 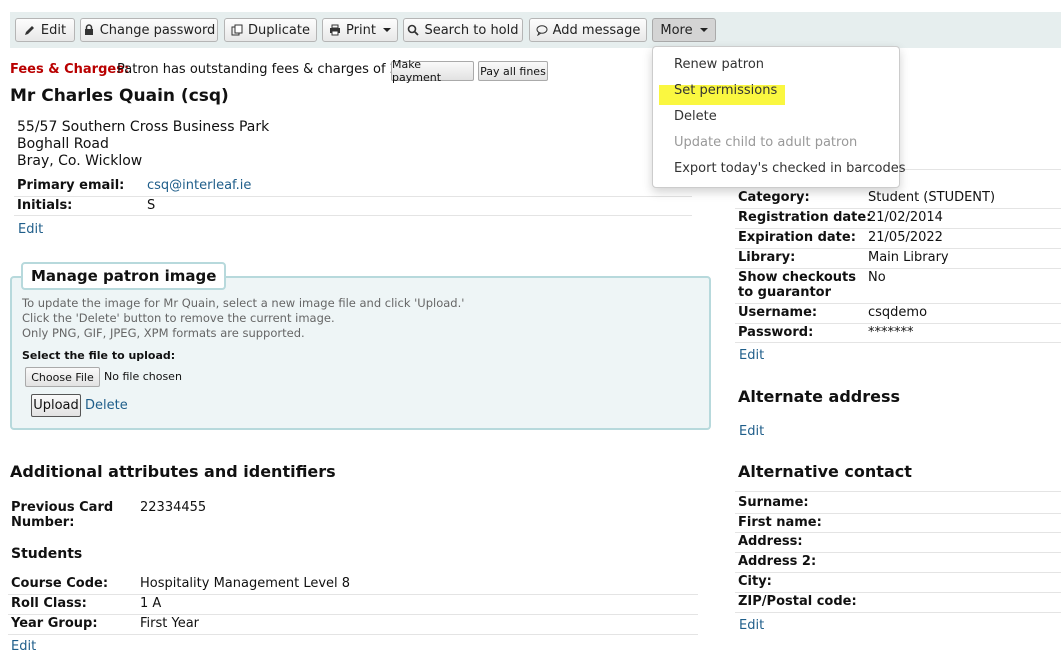 What do you see at coordinates (270, 30) in the screenshot?
I see `duplicate-button: Duplicate` at bounding box center [270, 30].